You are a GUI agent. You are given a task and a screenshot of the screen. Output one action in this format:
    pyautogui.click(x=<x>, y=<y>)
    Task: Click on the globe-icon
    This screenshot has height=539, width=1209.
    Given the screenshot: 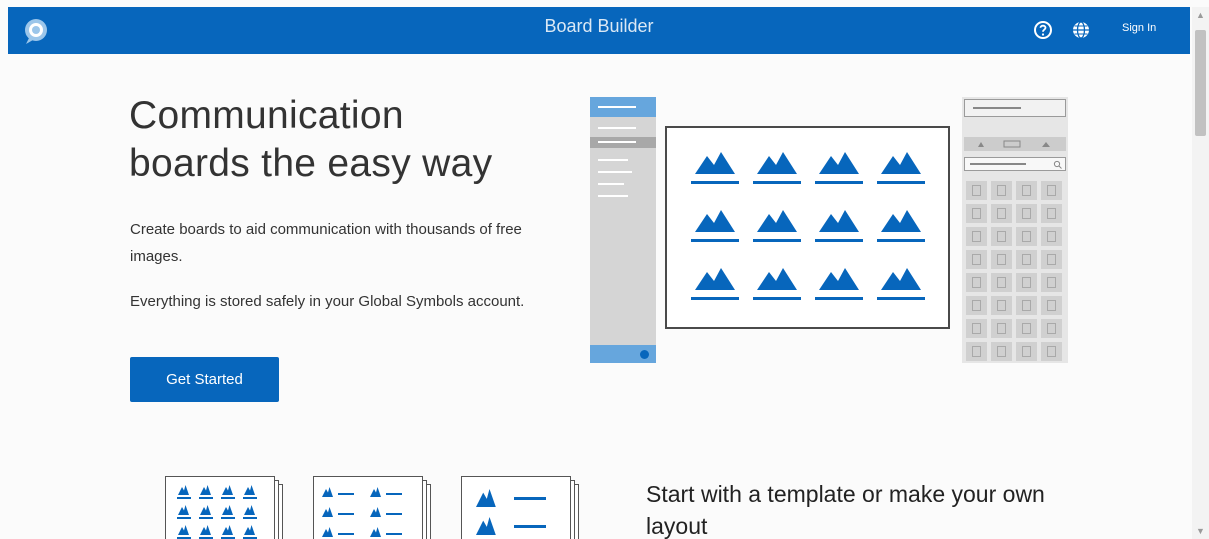 What is the action you would take?
    pyautogui.click(x=1081, y=30)
    